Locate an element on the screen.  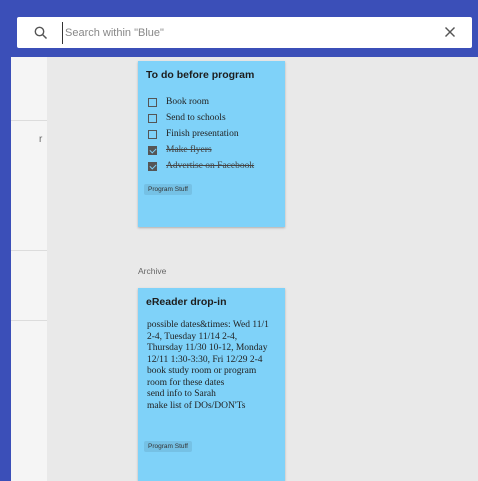
note-body-line: book study room or program is located at coordinates (202, 371).